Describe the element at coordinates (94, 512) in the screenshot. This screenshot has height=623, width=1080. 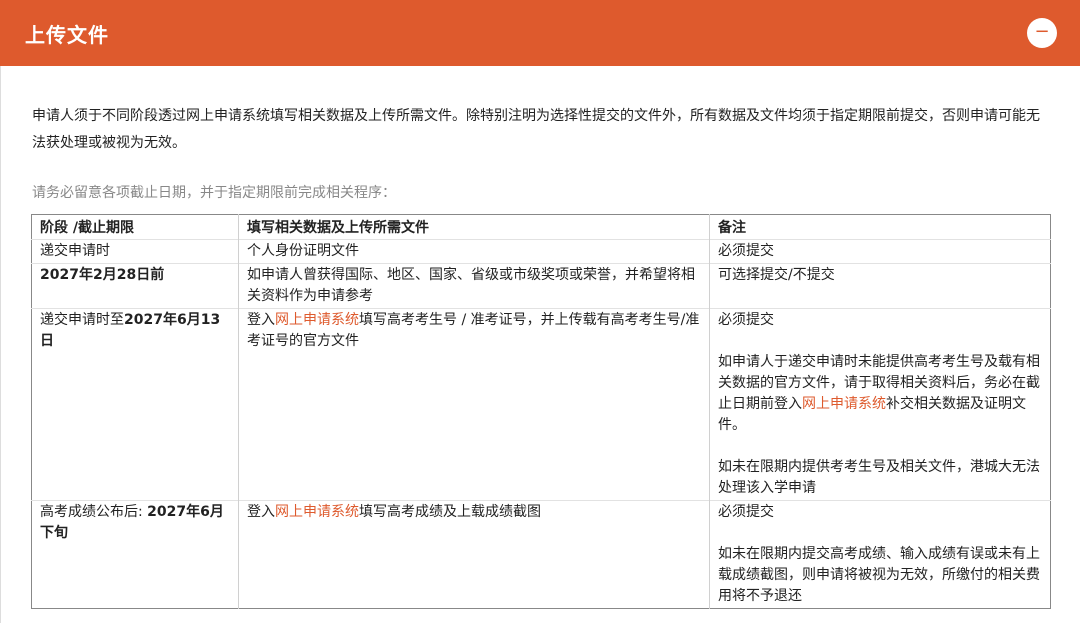
I see `stage-label: 高考成绩公布后:` at that location.